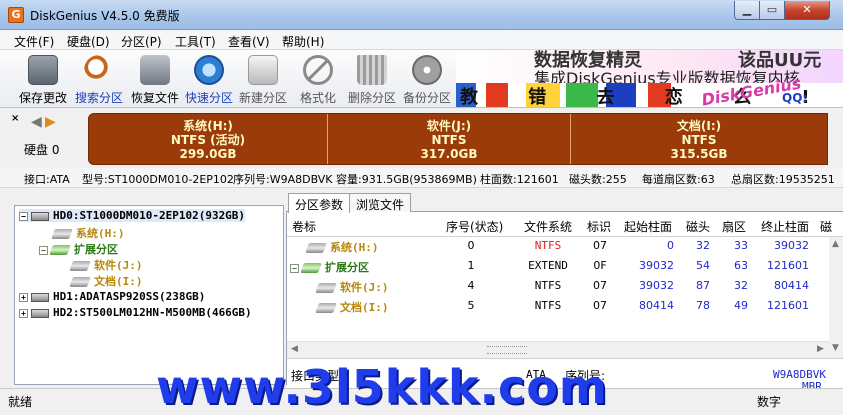 This screenshot has width=843, height=415. I want to click on col-index: 序号(状态), so click(474, 226).